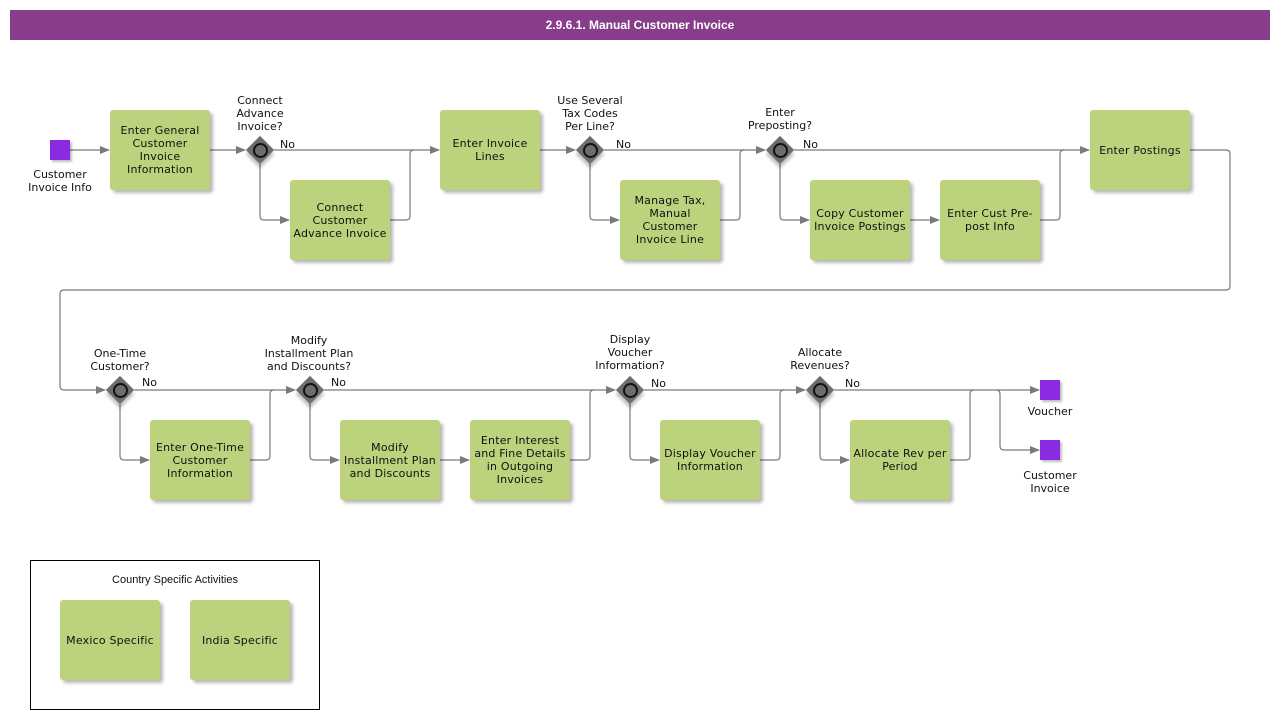 The image size is (1280, 720). What do you see at coordinates (732, 185) in the screenshot?
I see `flow-manage-tax-out` at bounding box center [732, 185].